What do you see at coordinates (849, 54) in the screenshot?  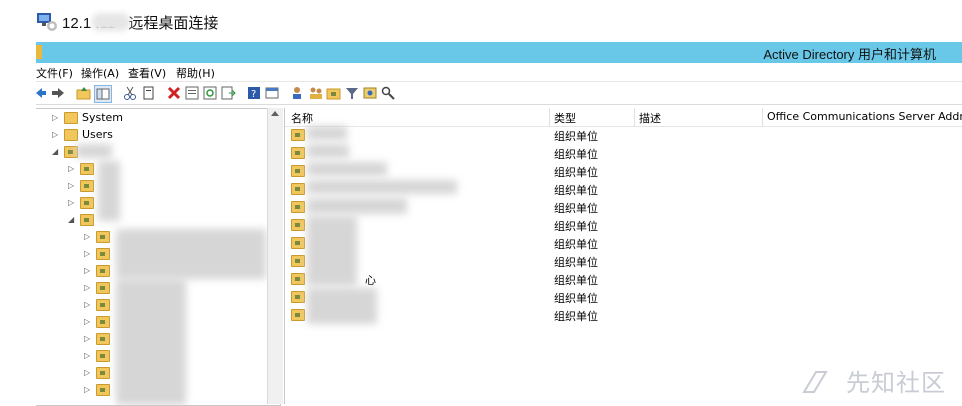 I see `app-title: Active Directory 用户和计算机` at bounding box center [849, 54].